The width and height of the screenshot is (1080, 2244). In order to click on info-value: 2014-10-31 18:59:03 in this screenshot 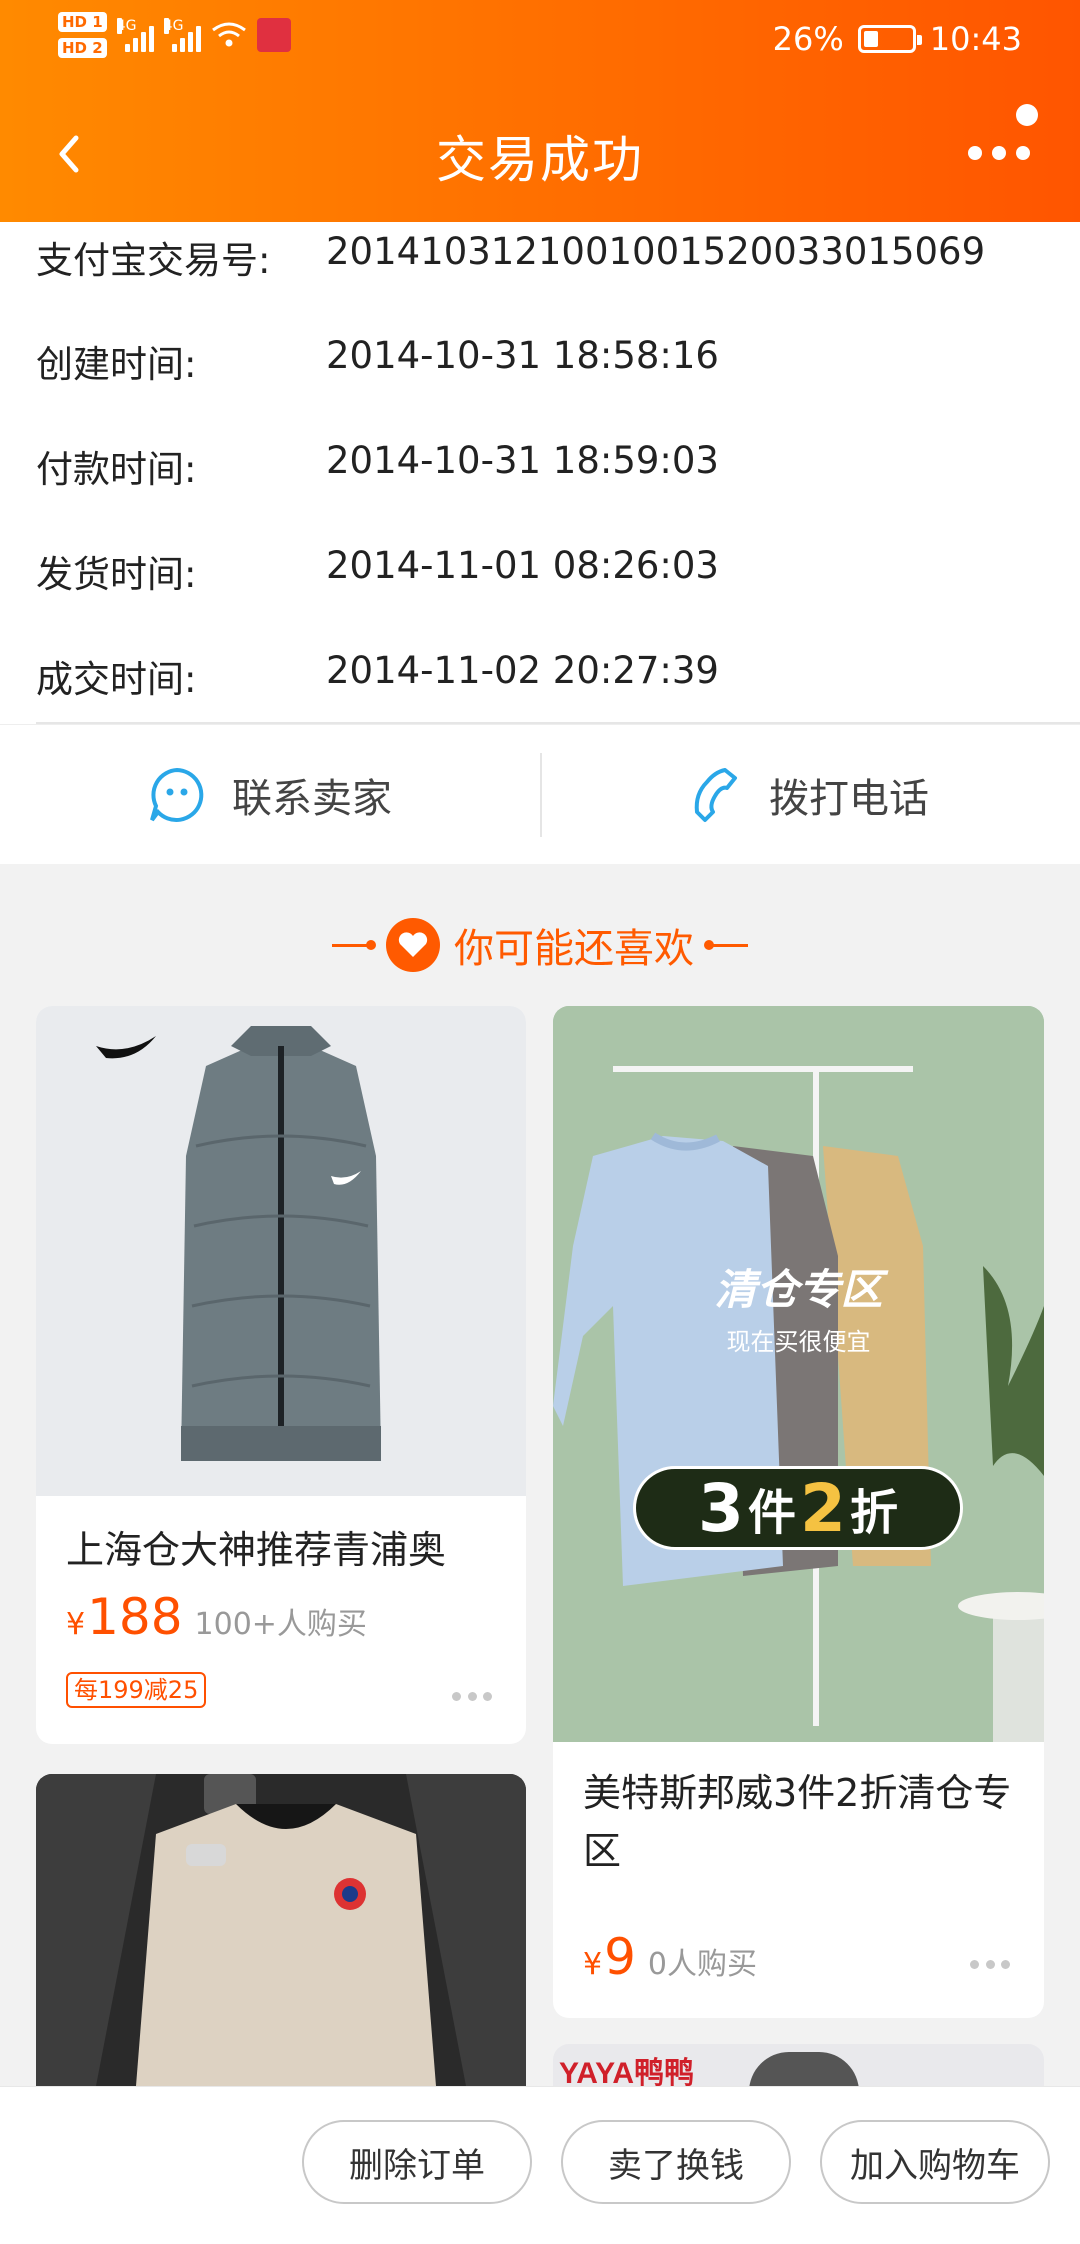, I will do `click(522, 460)`.